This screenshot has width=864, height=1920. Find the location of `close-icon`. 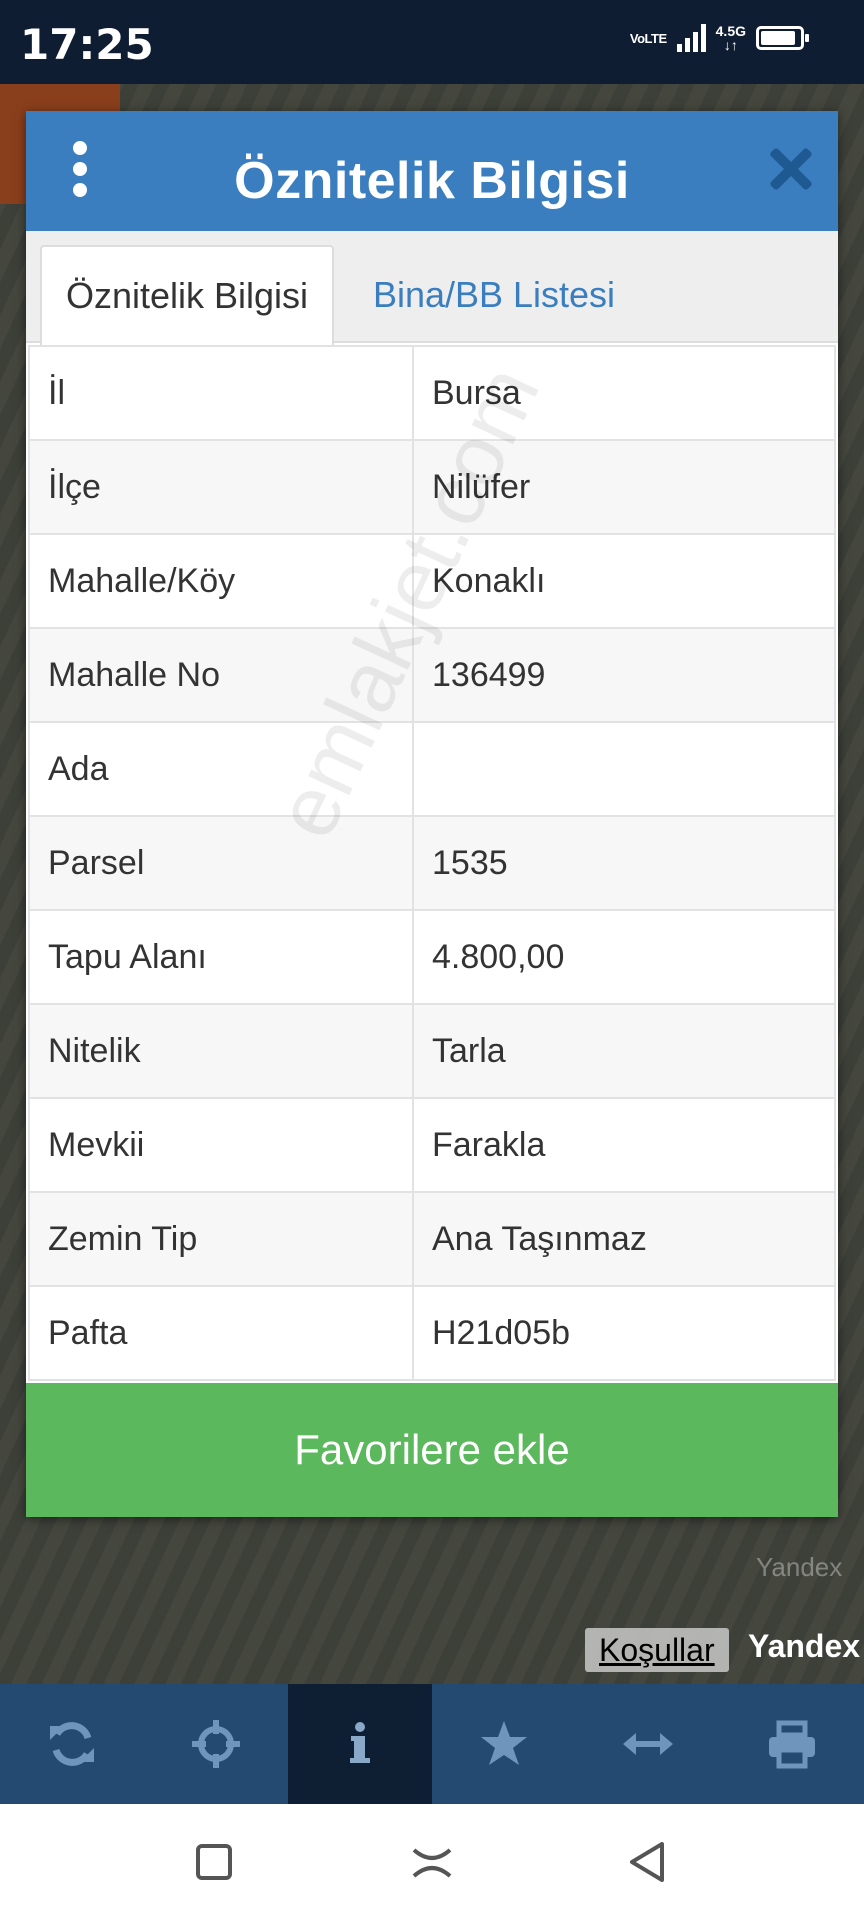

close-icon is located at coordinates (790, 169).